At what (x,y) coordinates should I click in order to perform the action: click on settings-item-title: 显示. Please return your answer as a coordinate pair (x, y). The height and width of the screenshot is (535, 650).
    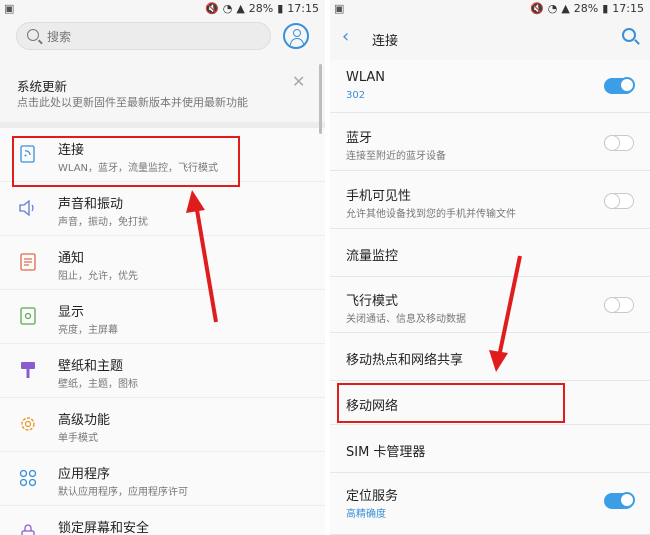
    Looking at the image, I should click on (71, 312).